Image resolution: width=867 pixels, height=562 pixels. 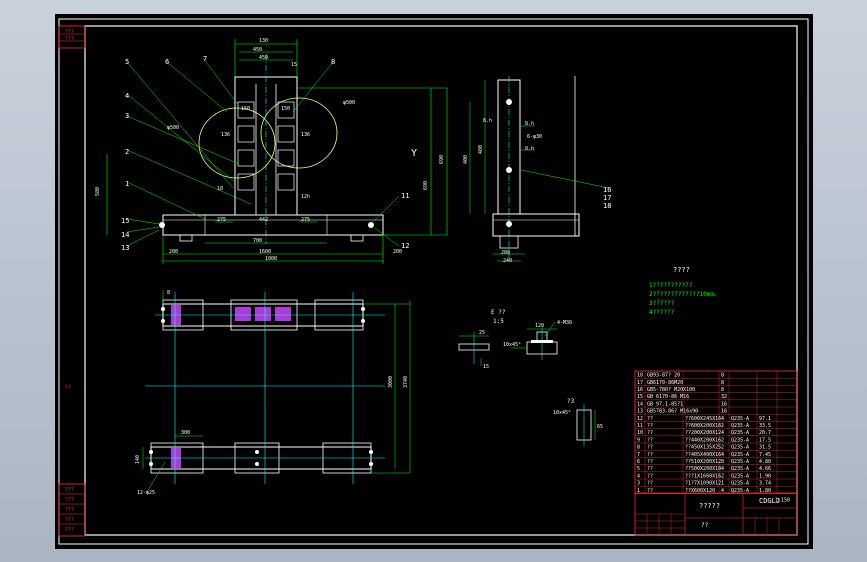 I want to click on drawing-number: CDGLJ, so click(x=769, y=501).